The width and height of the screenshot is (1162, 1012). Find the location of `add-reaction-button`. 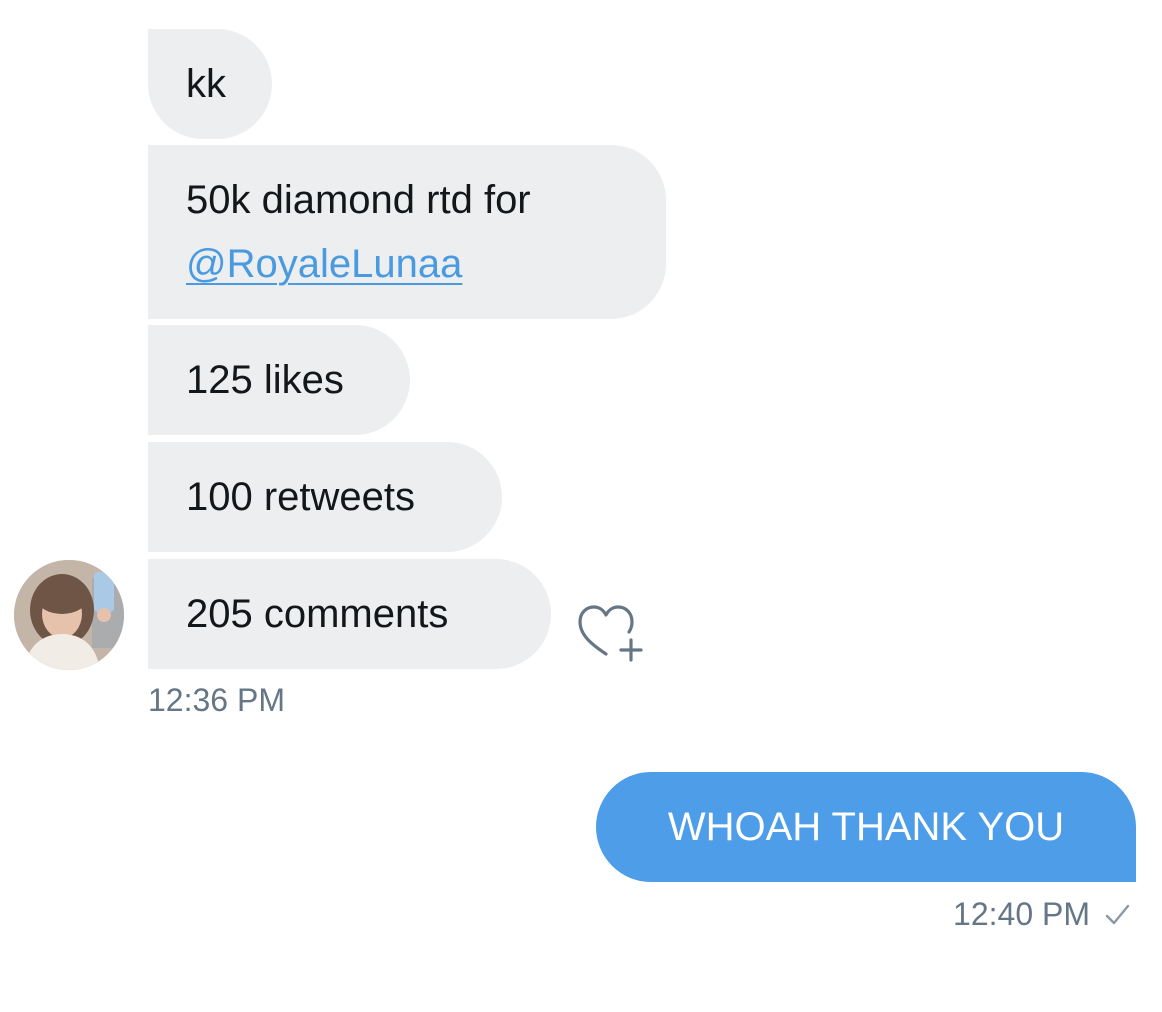

add-reaction-button is located at coordinates (610, 633).